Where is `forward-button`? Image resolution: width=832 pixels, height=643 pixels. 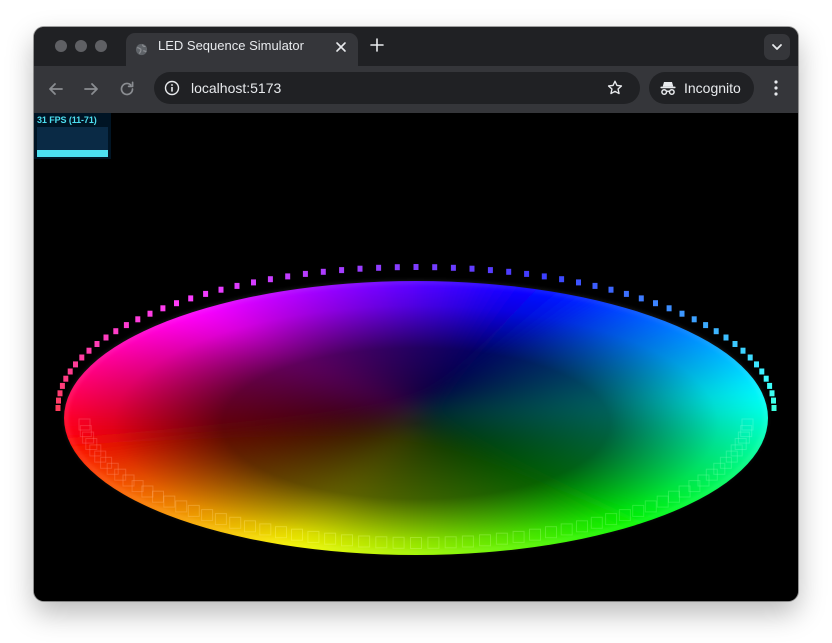
forward-button is located at coordinates (91, 89).